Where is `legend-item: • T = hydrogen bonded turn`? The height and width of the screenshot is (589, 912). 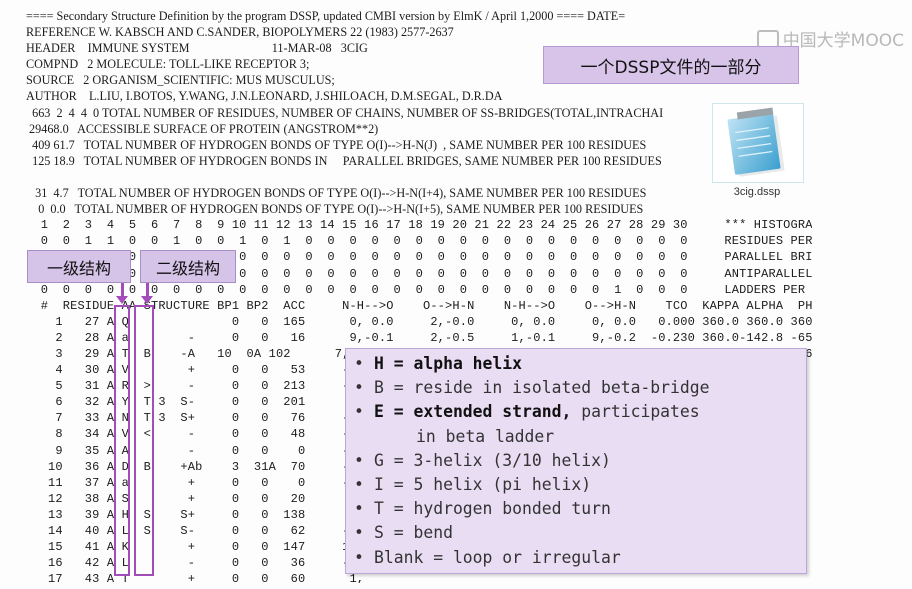
legend-item: • T = hydrogen bonded turn is located at coordinates (580, 509).